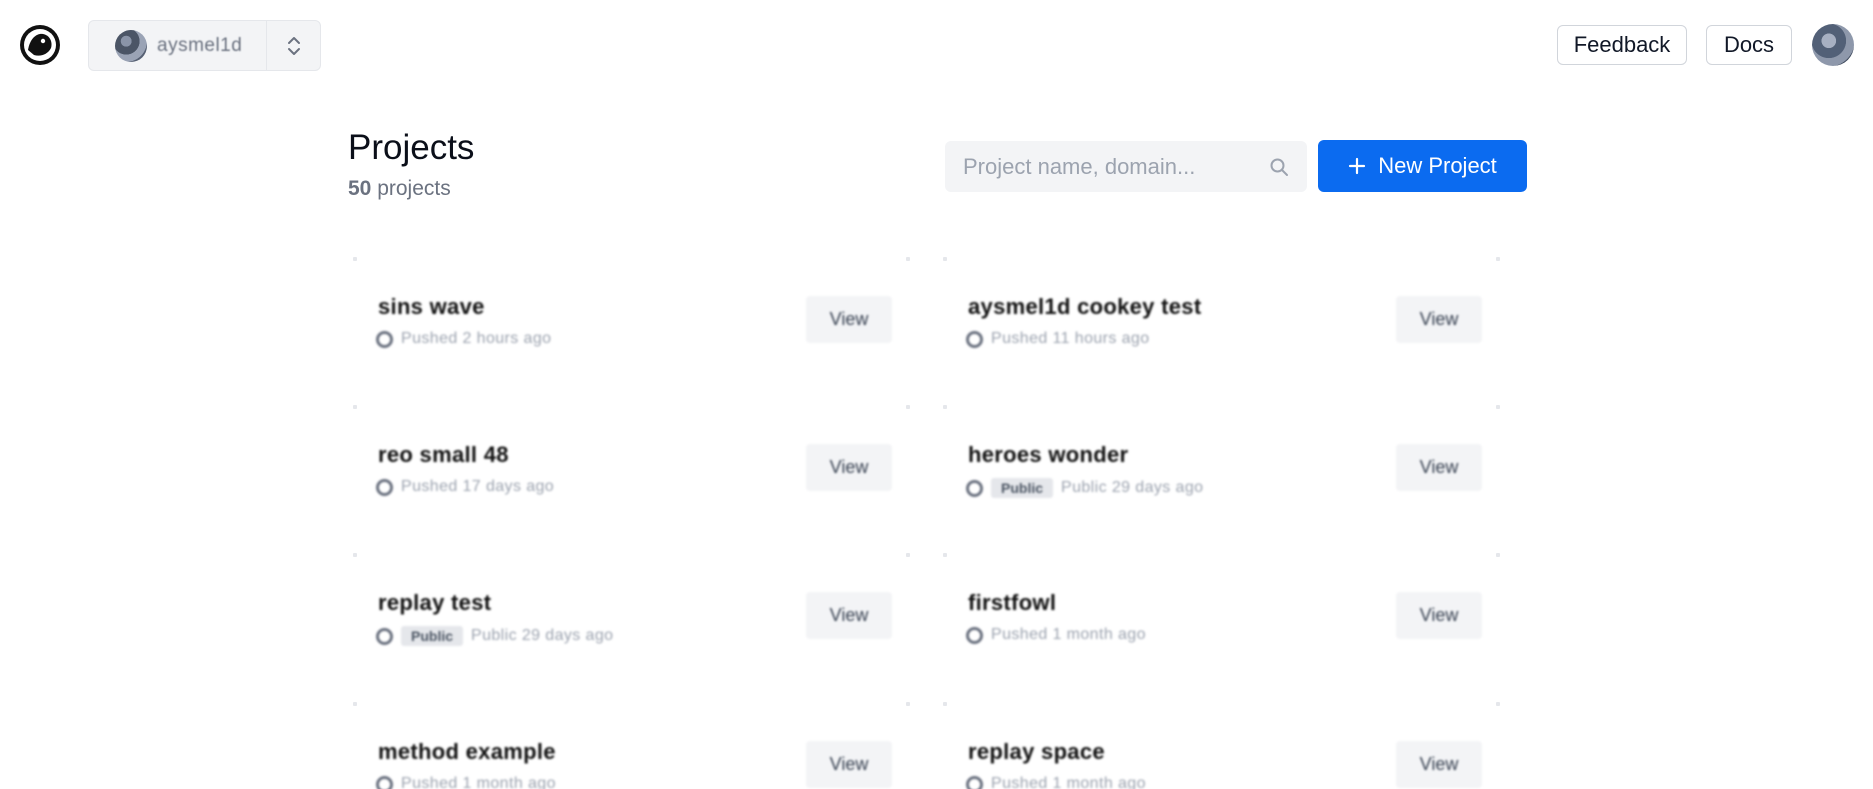 The width and height of the screenshot is (1873, 789). Describe the element at coordinates (131, 45) in the screenshot. I see `team-avatar` at that location.